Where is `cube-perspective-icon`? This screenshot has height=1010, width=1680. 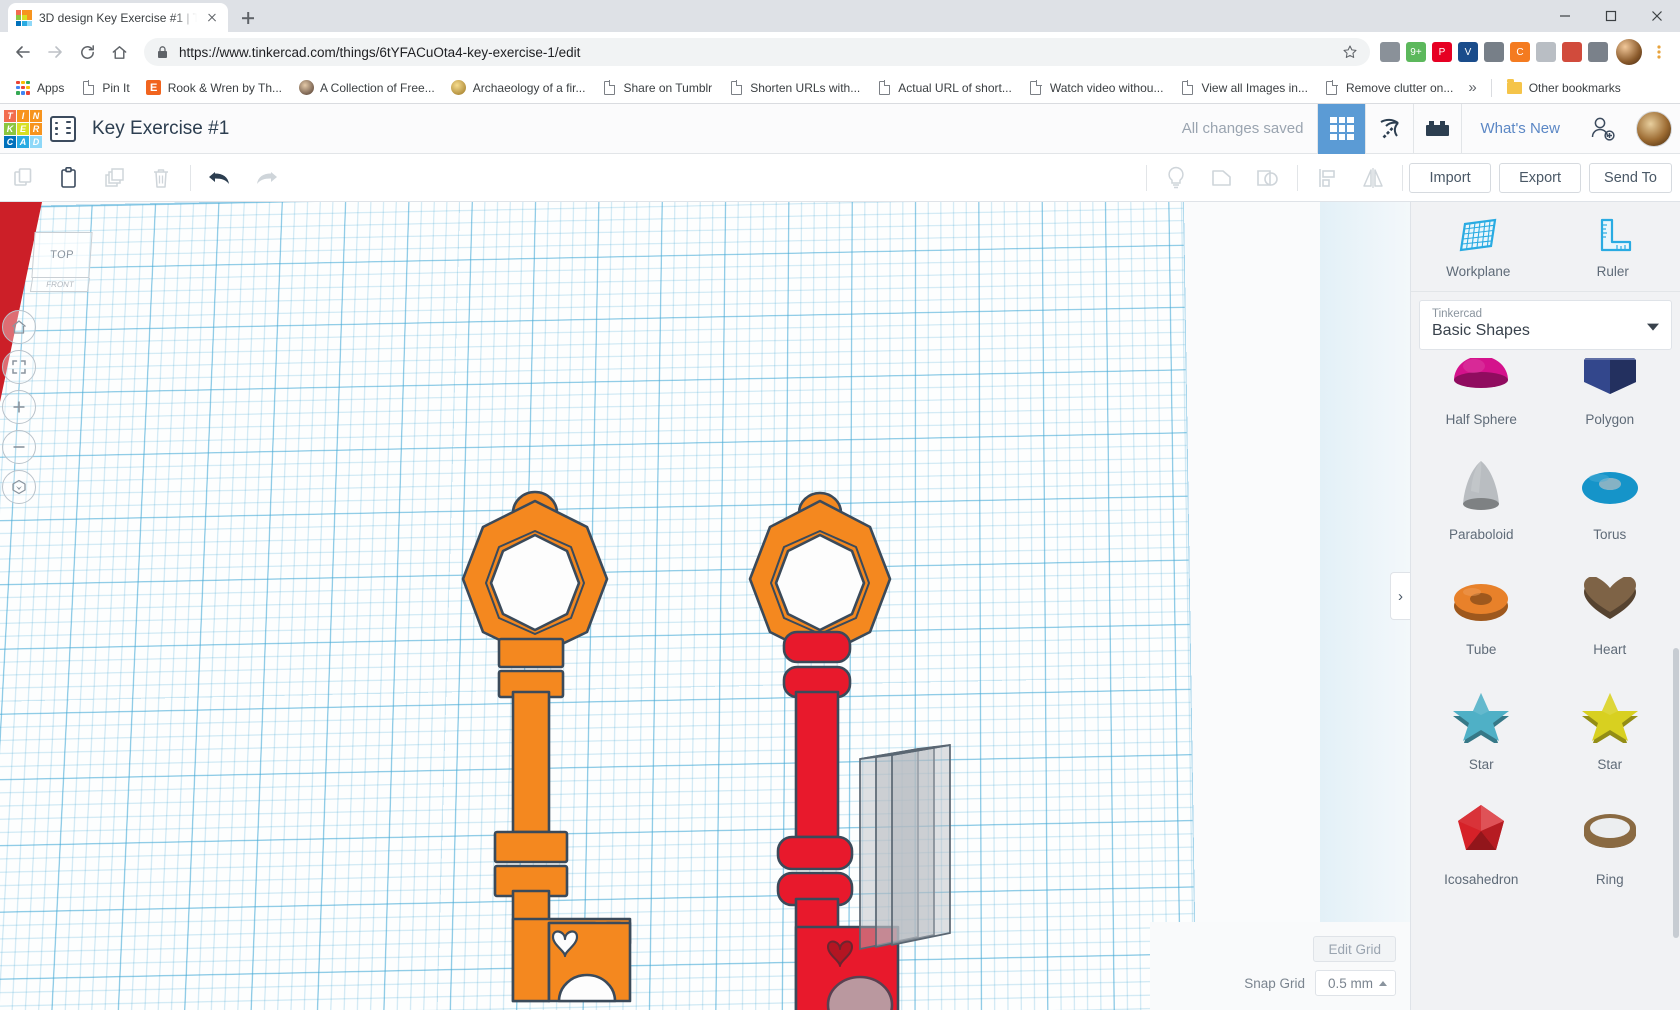
cube-perspective-icon is located at coordinates (19, 487).